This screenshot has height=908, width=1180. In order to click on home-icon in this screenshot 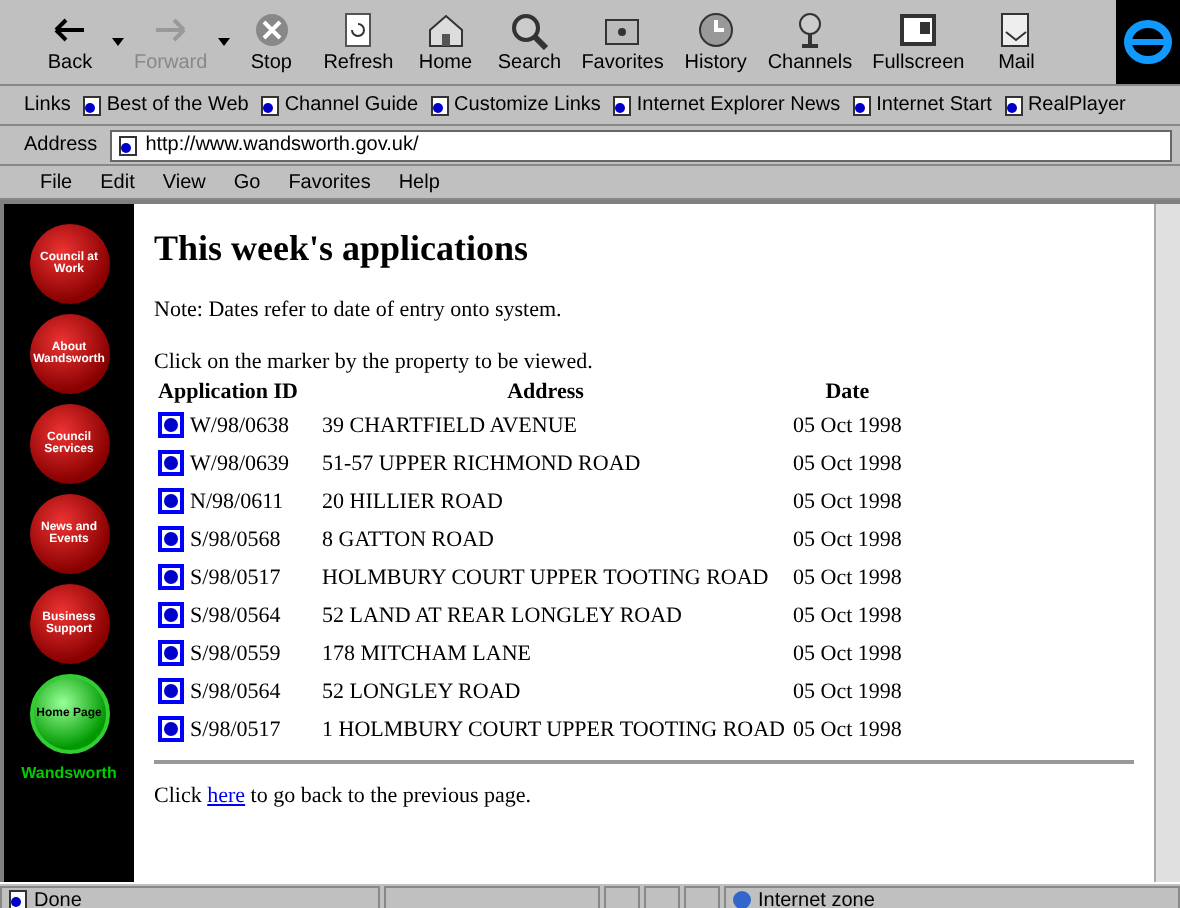, I will do `click(445, 30)`.